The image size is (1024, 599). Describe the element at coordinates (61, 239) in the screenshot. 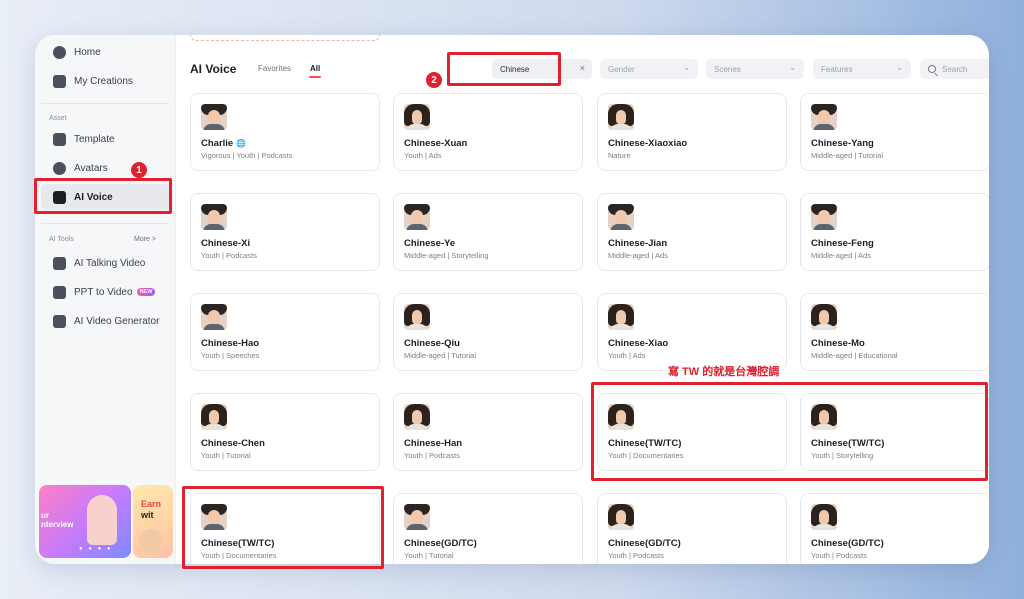

I see `section-label-ai-tools: AI Tools` at that location.